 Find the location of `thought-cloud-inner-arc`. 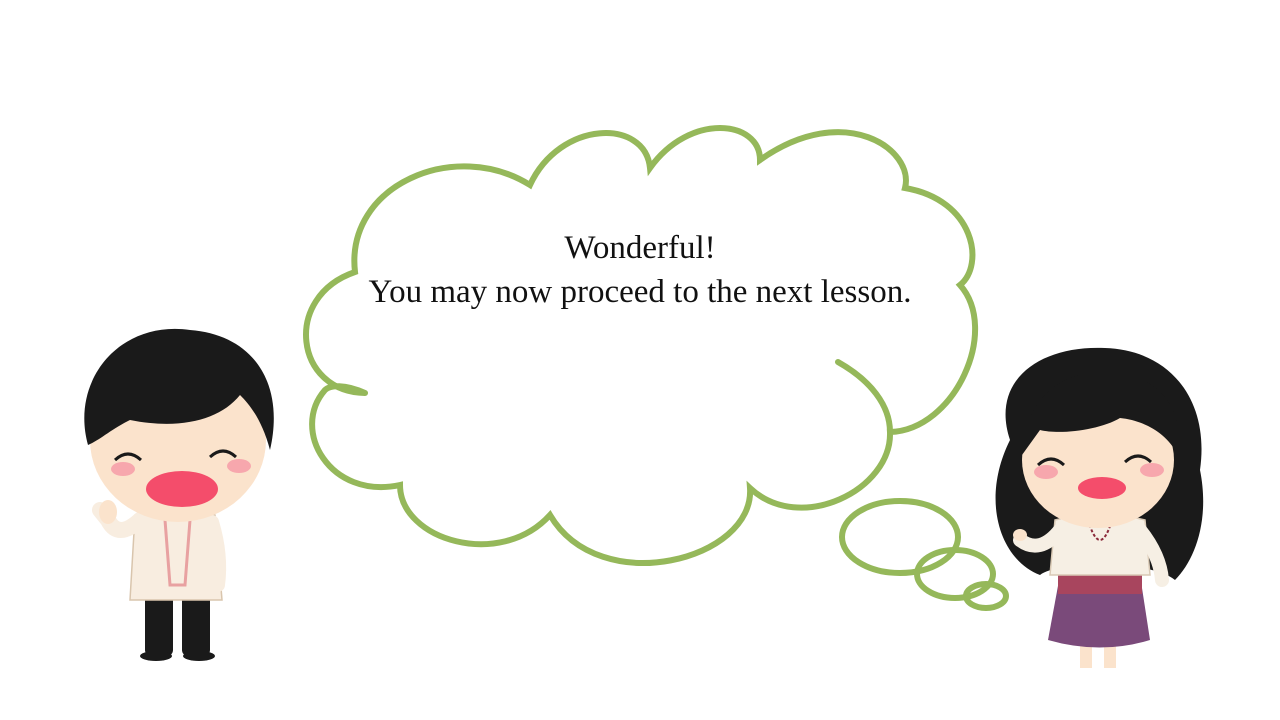

thought-cloud-inner-arc is located at coordinates (864, 397).